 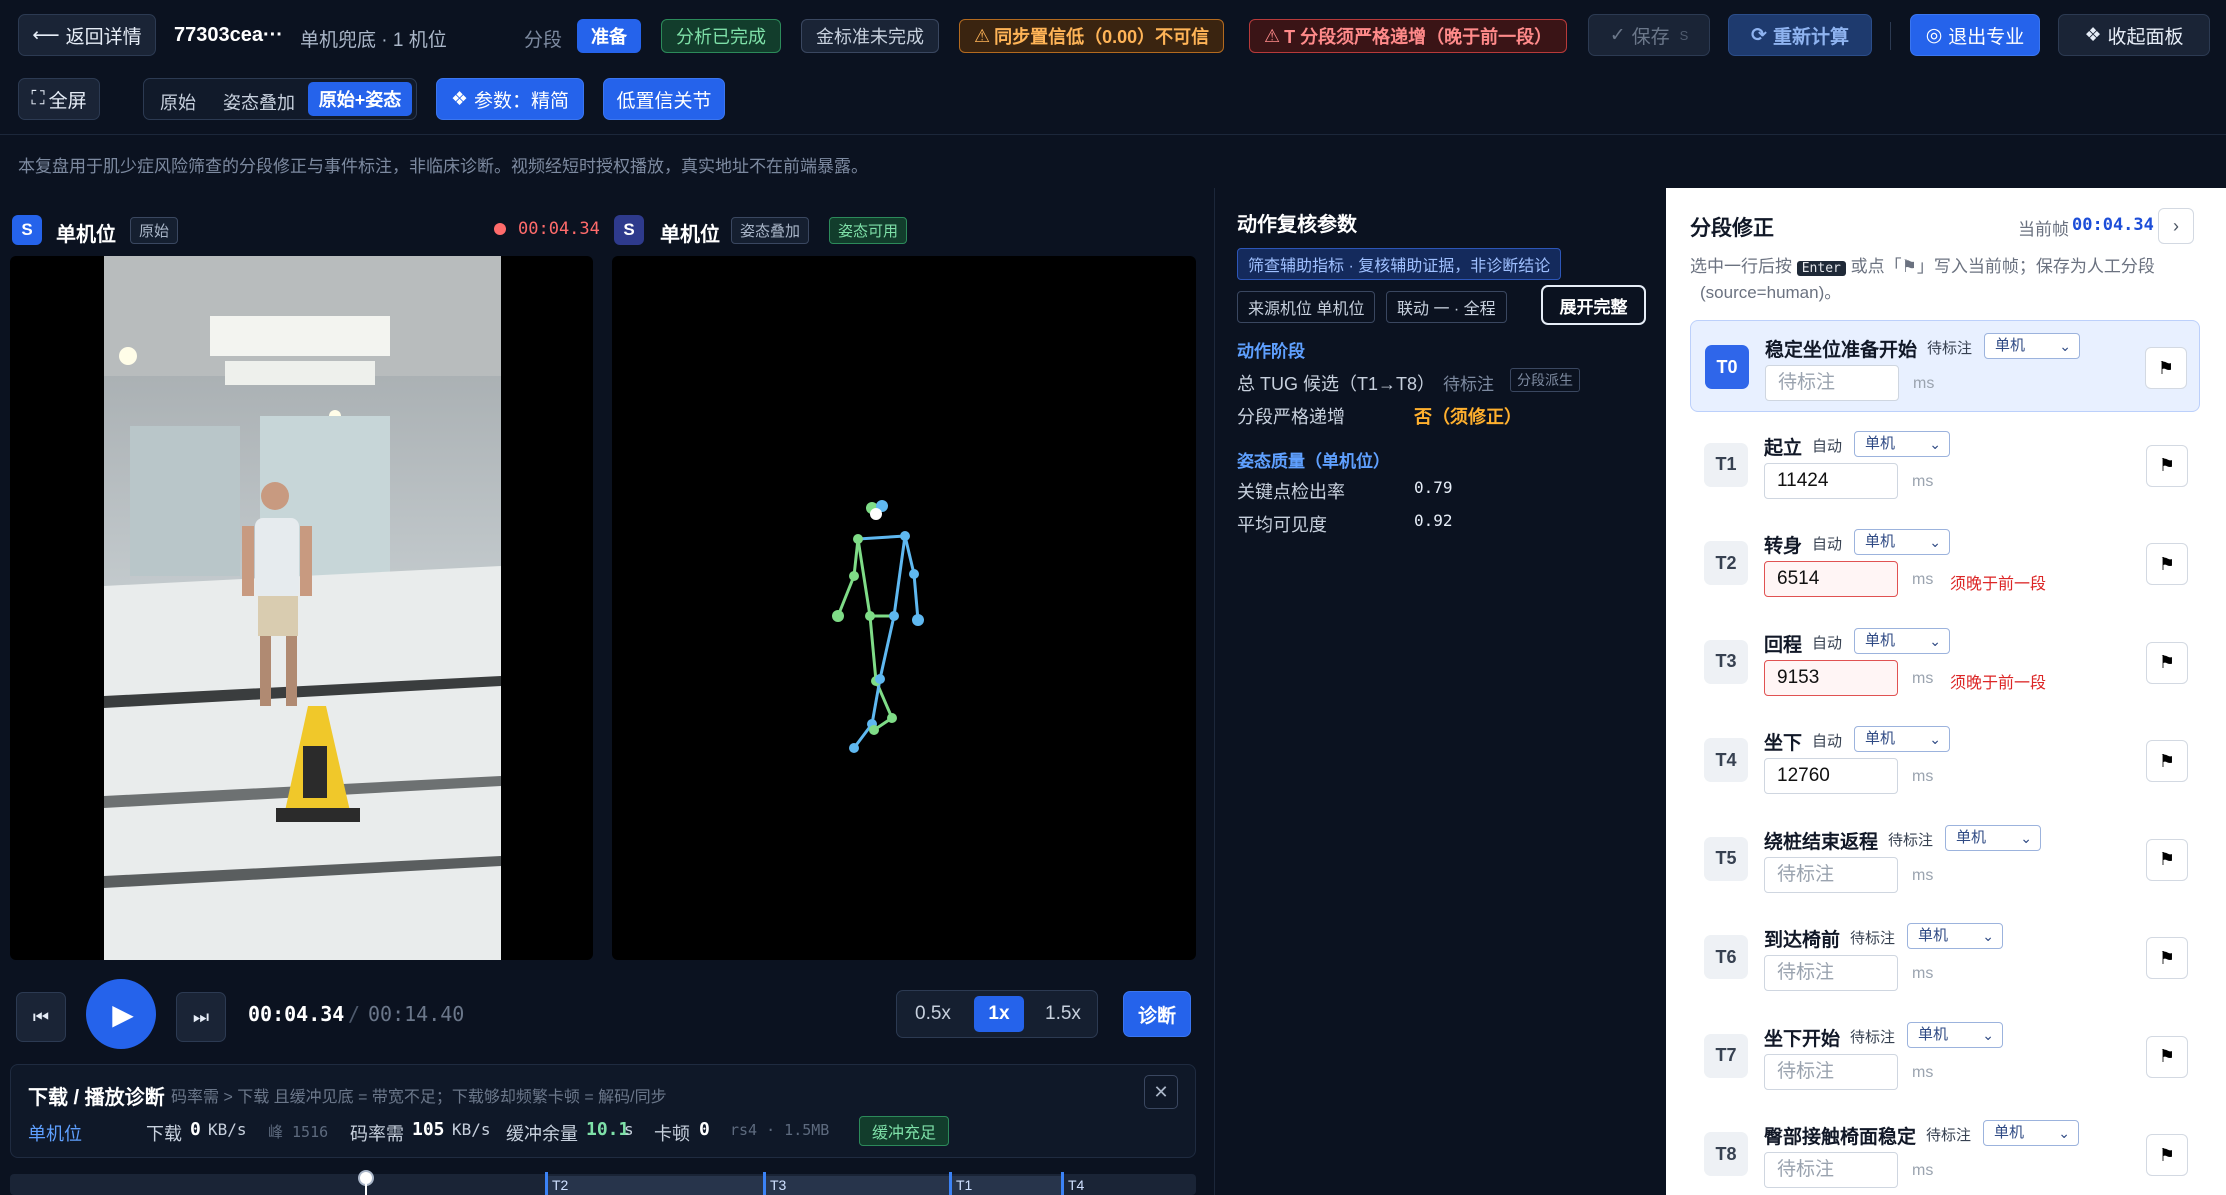 What do you see at coordinates (1945, 662) in the screenshot?
I see `segment-row-t3: T3 回程 自动 单机 ⌄ 9153 ms 须晚于前一段 ⚑` at bounding box center [1945, 662].